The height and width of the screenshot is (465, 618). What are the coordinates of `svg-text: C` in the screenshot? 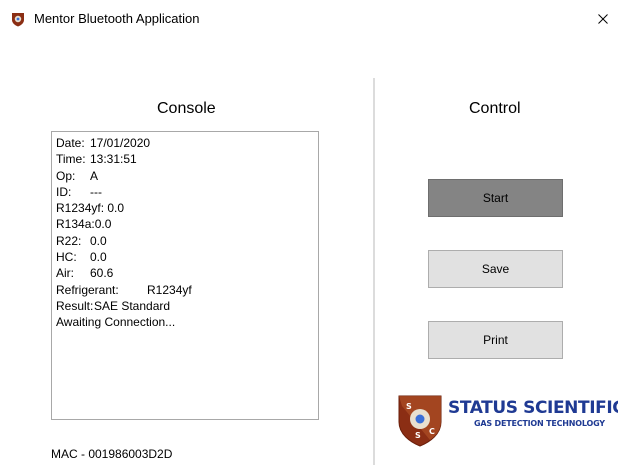 It's located at (432, 431).